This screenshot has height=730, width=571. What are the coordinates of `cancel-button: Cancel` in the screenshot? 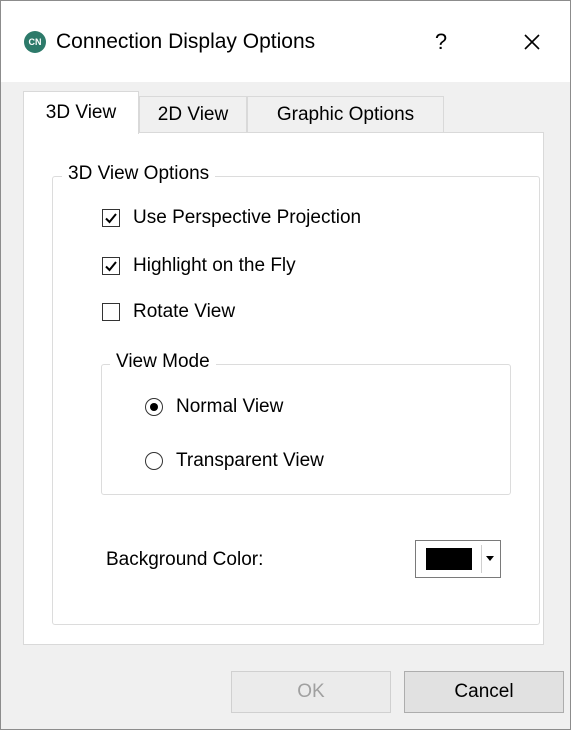 It's located at (484, 692).